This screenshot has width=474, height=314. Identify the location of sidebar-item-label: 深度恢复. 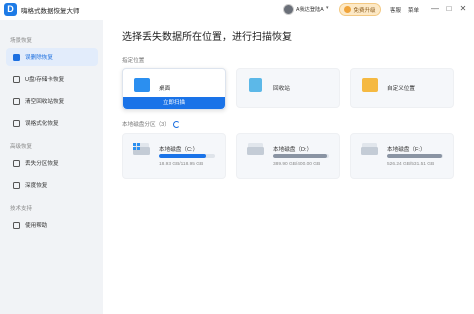
(36, 186).